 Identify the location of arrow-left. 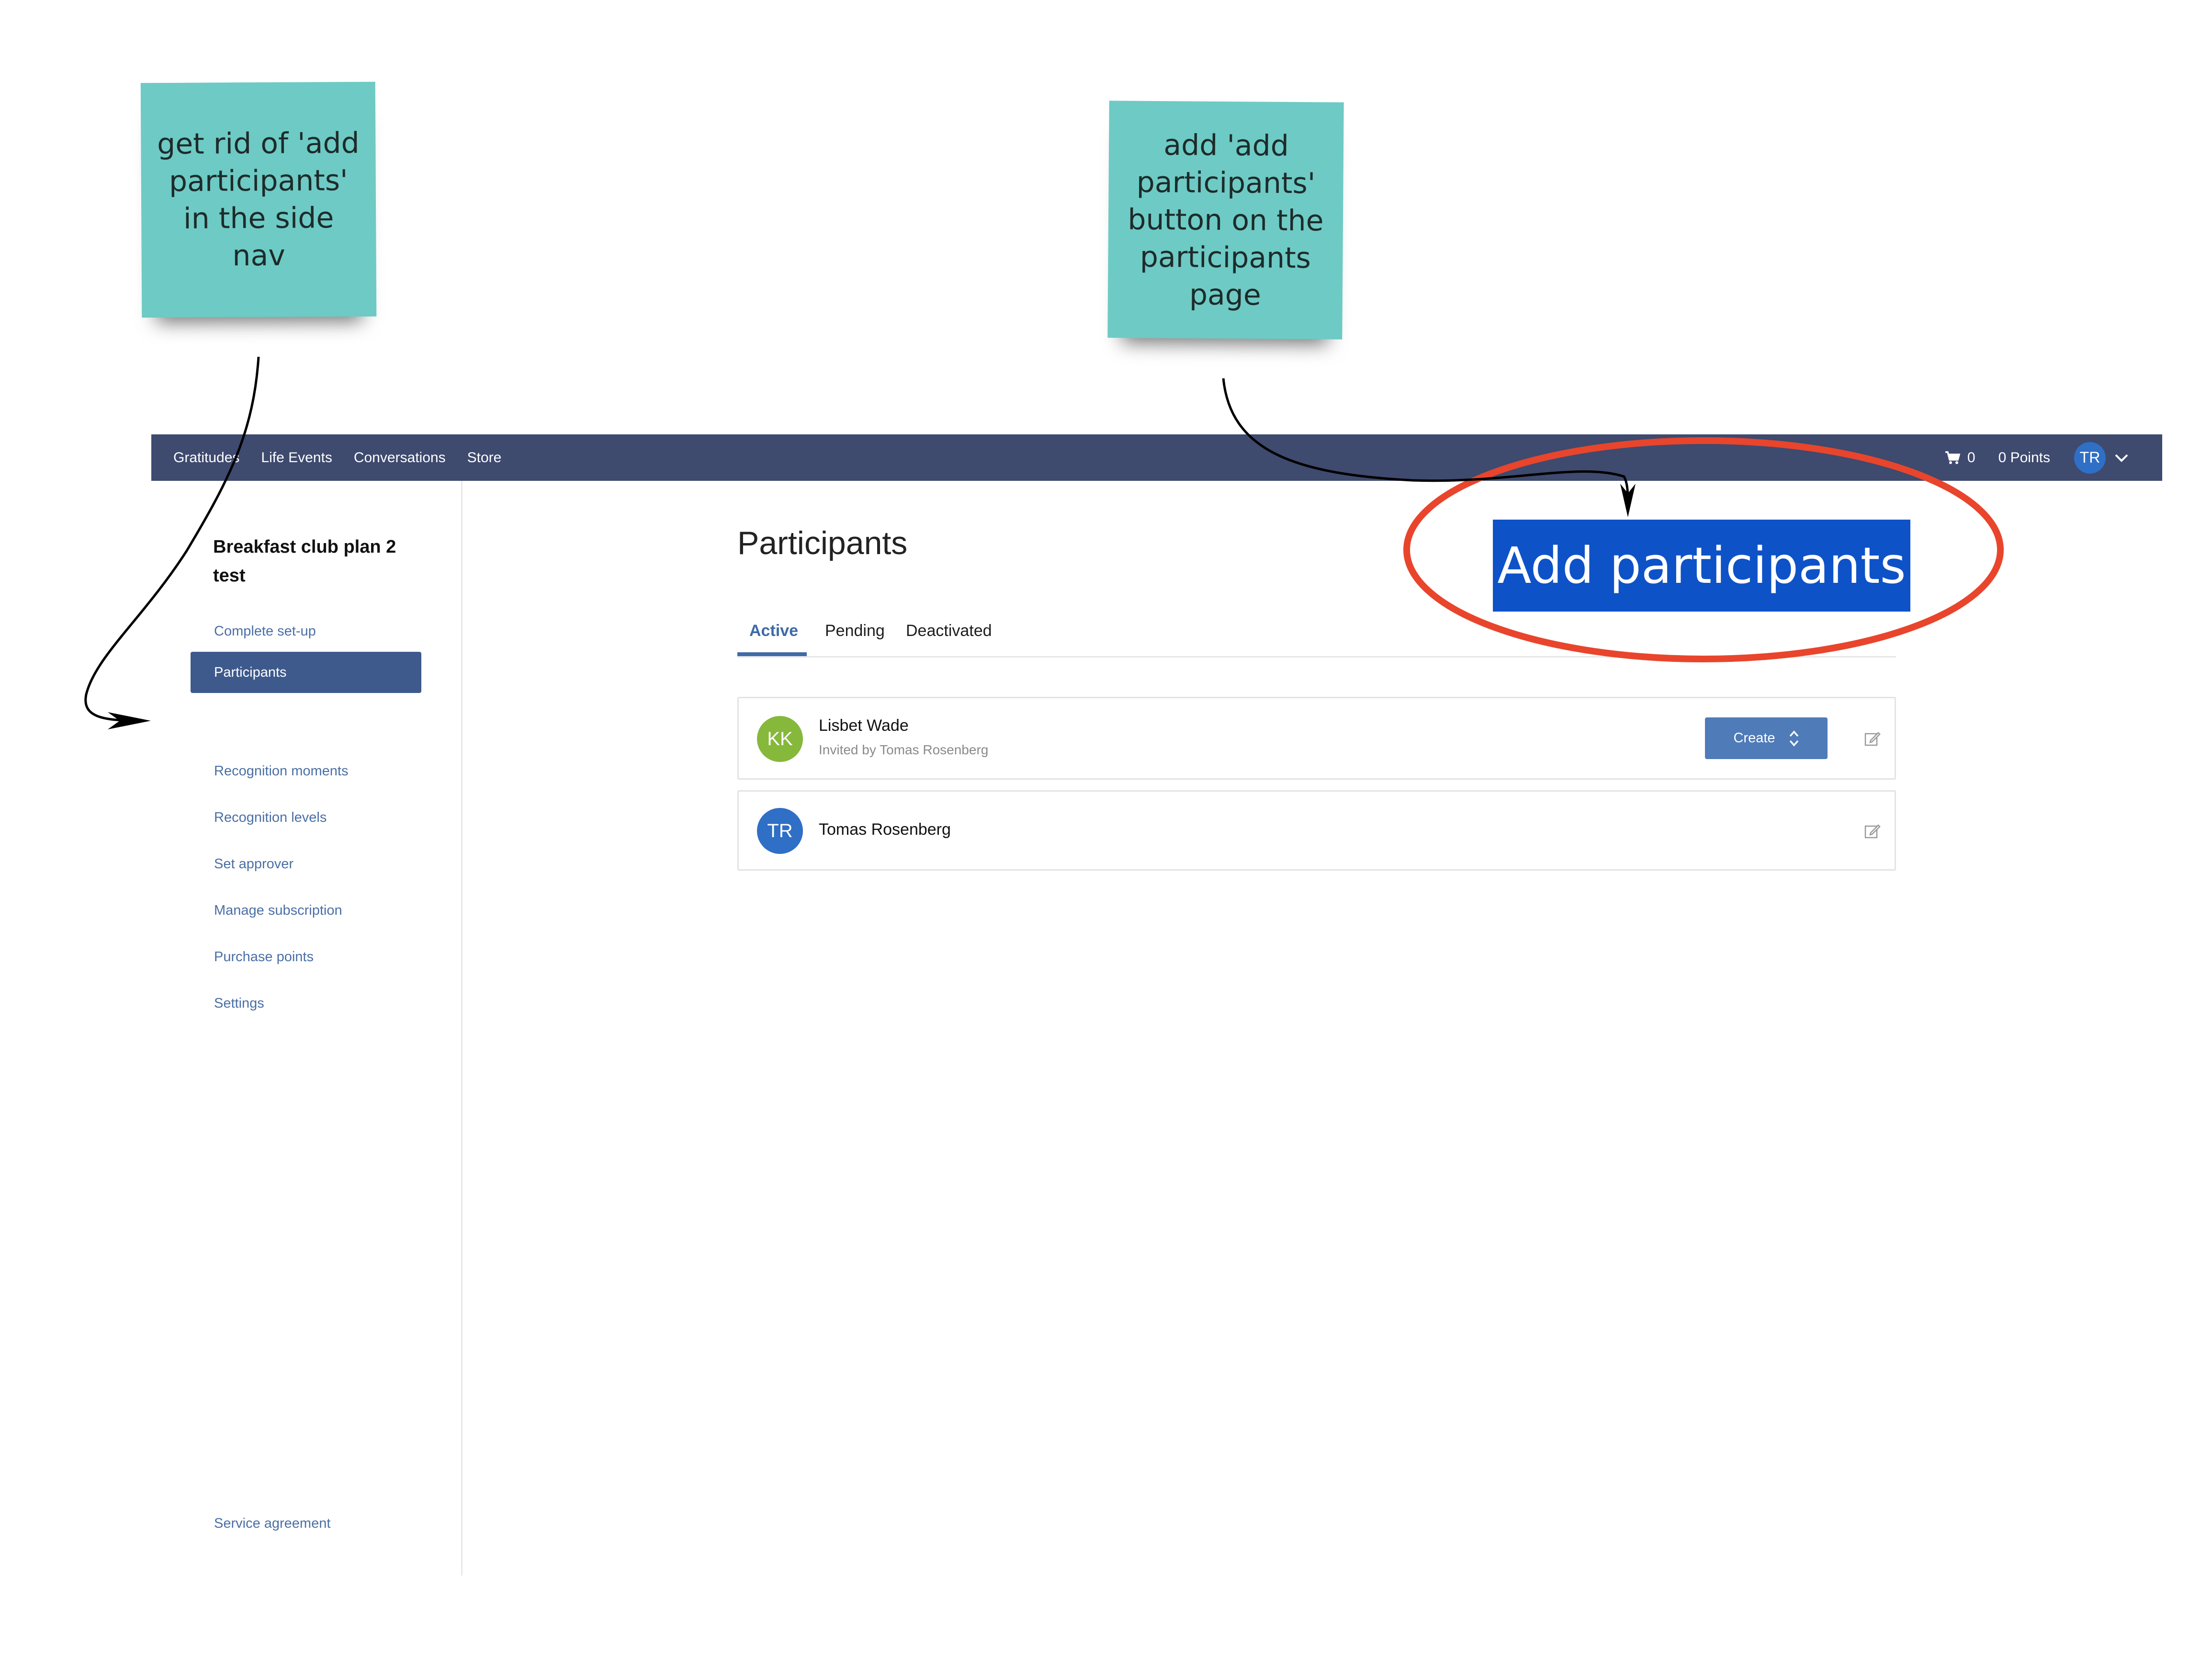
(172, 539).